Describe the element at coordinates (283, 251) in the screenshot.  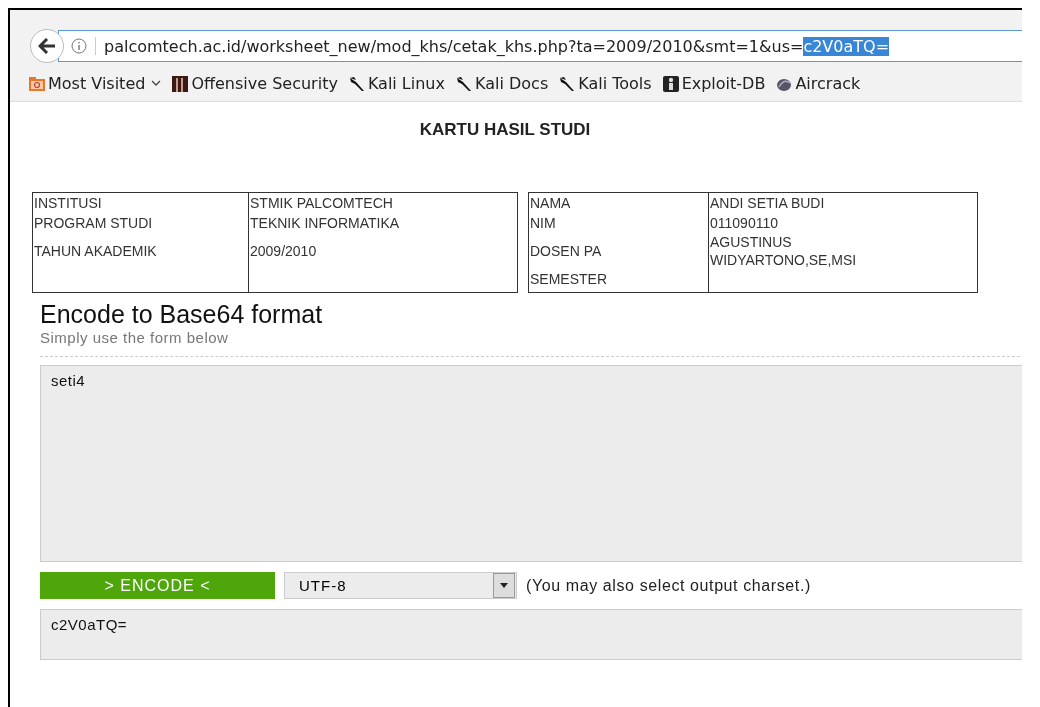
I see `field-value: 2009/2010` at that location.